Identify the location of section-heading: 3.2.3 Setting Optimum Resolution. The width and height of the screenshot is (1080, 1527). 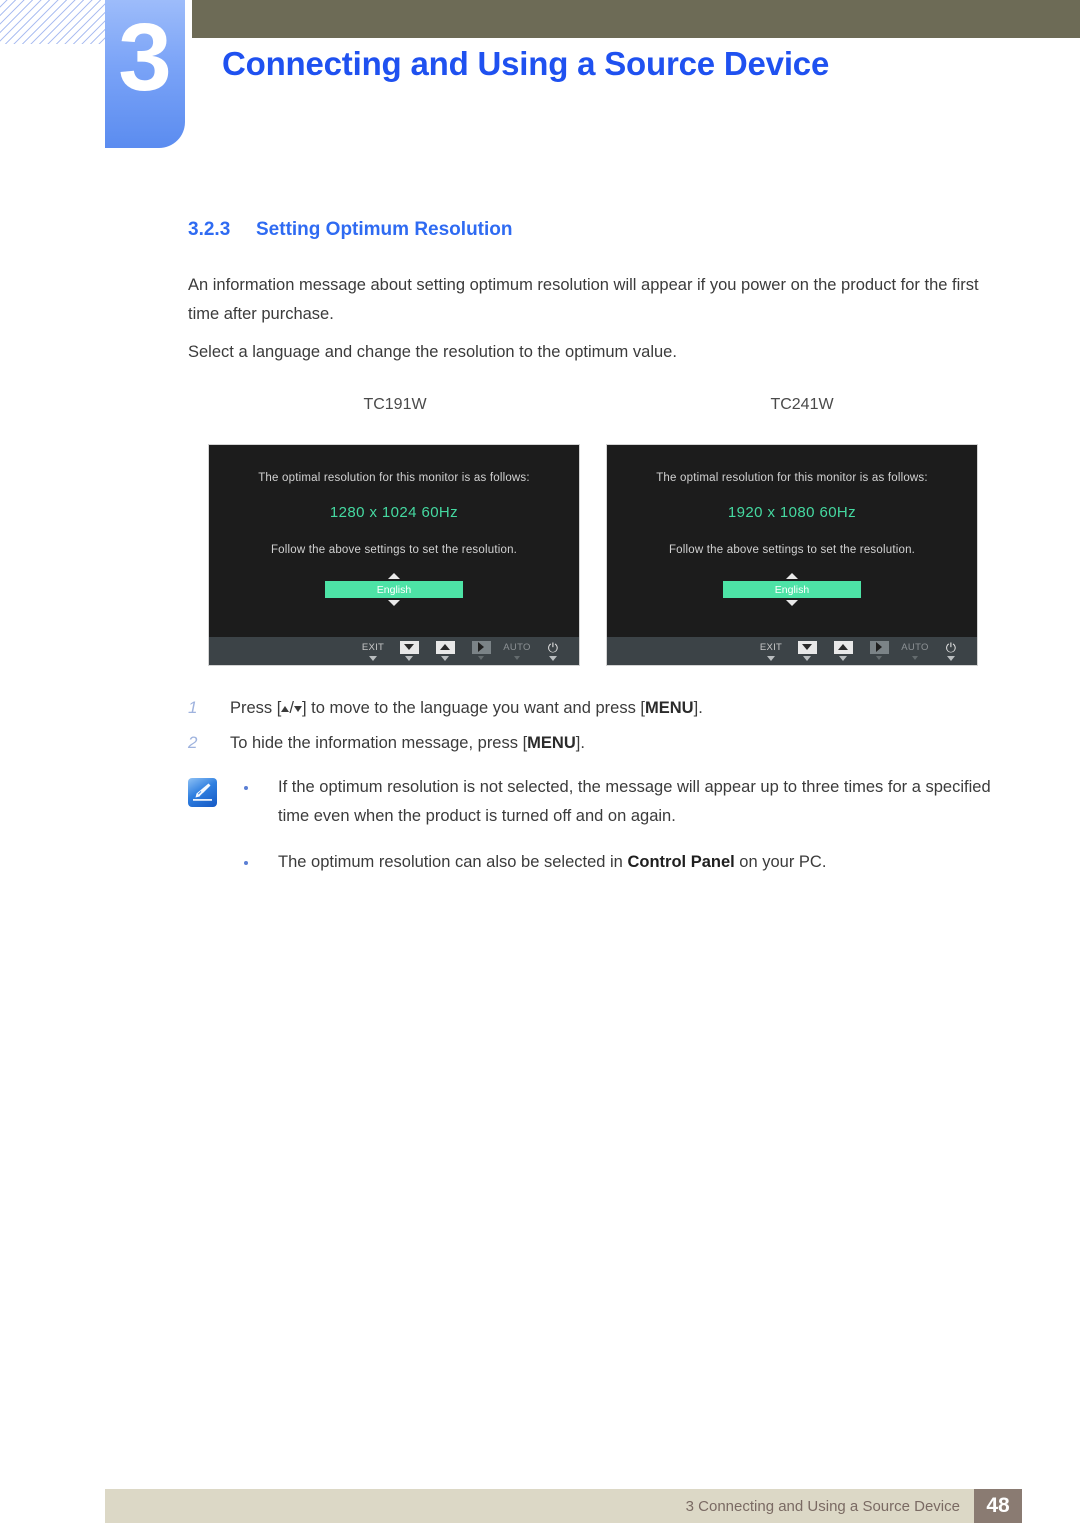
(350, 230).